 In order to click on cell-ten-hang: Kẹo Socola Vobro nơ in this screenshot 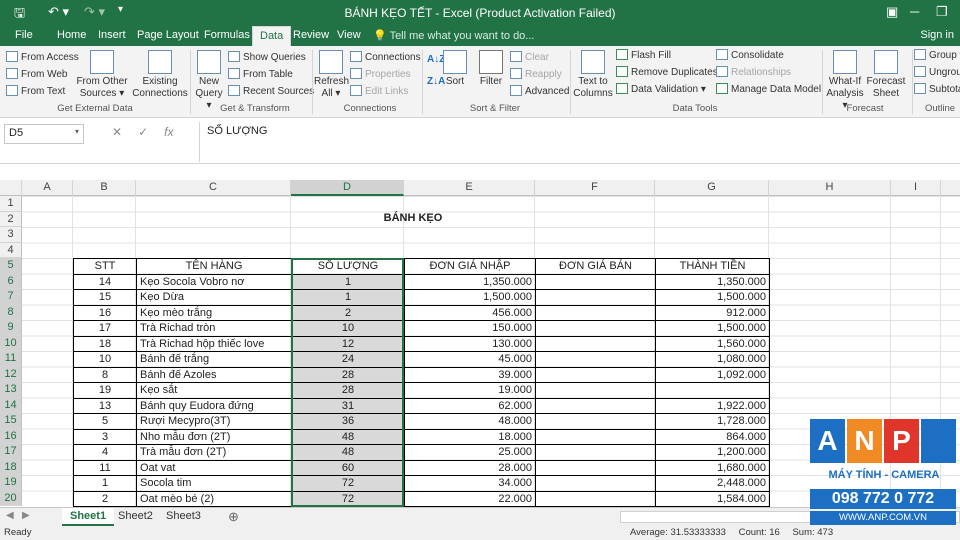, I will do `click(214, 281)`.